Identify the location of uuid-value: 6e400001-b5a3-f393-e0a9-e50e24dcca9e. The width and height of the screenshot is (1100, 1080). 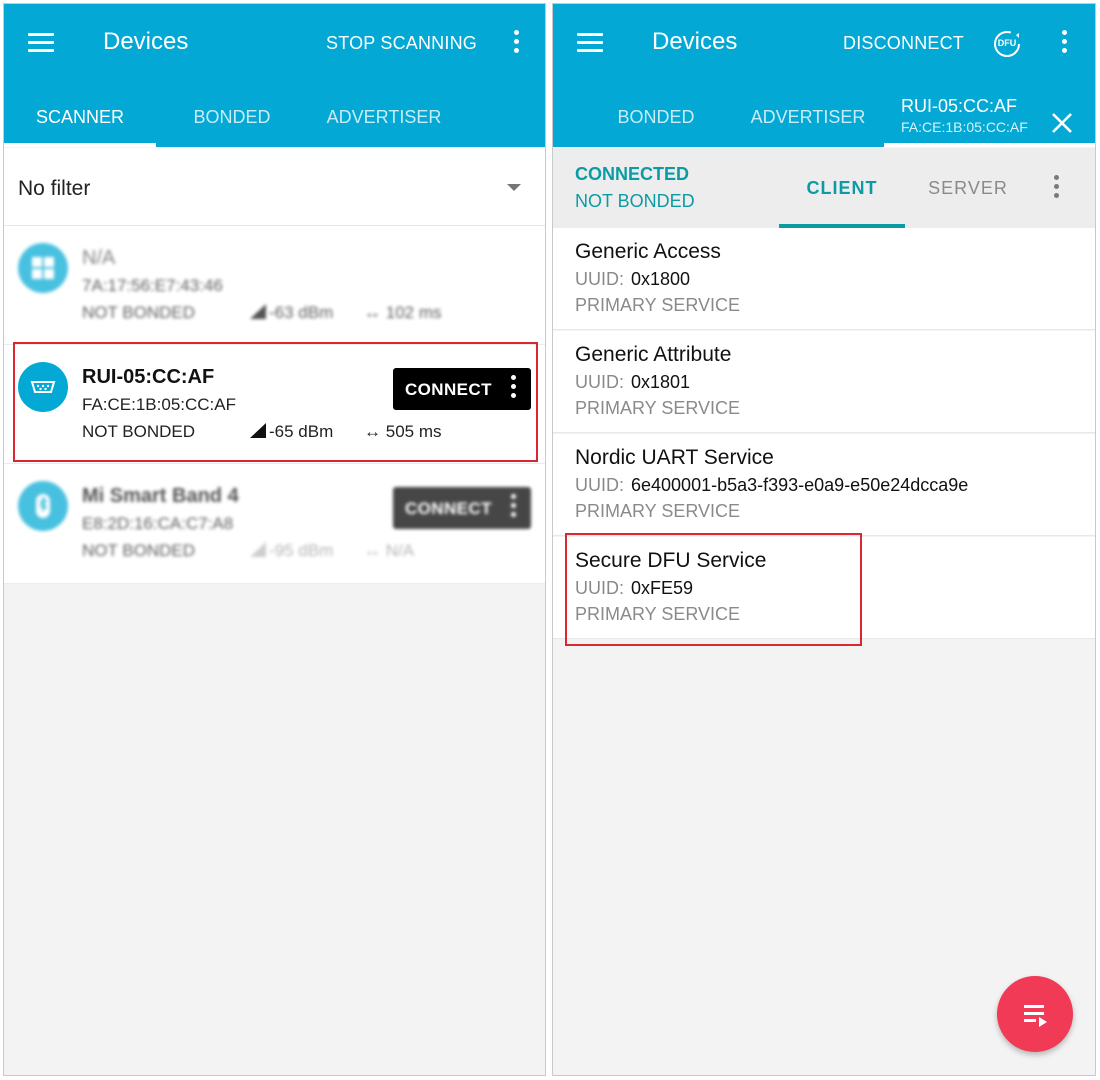
(800, 485).